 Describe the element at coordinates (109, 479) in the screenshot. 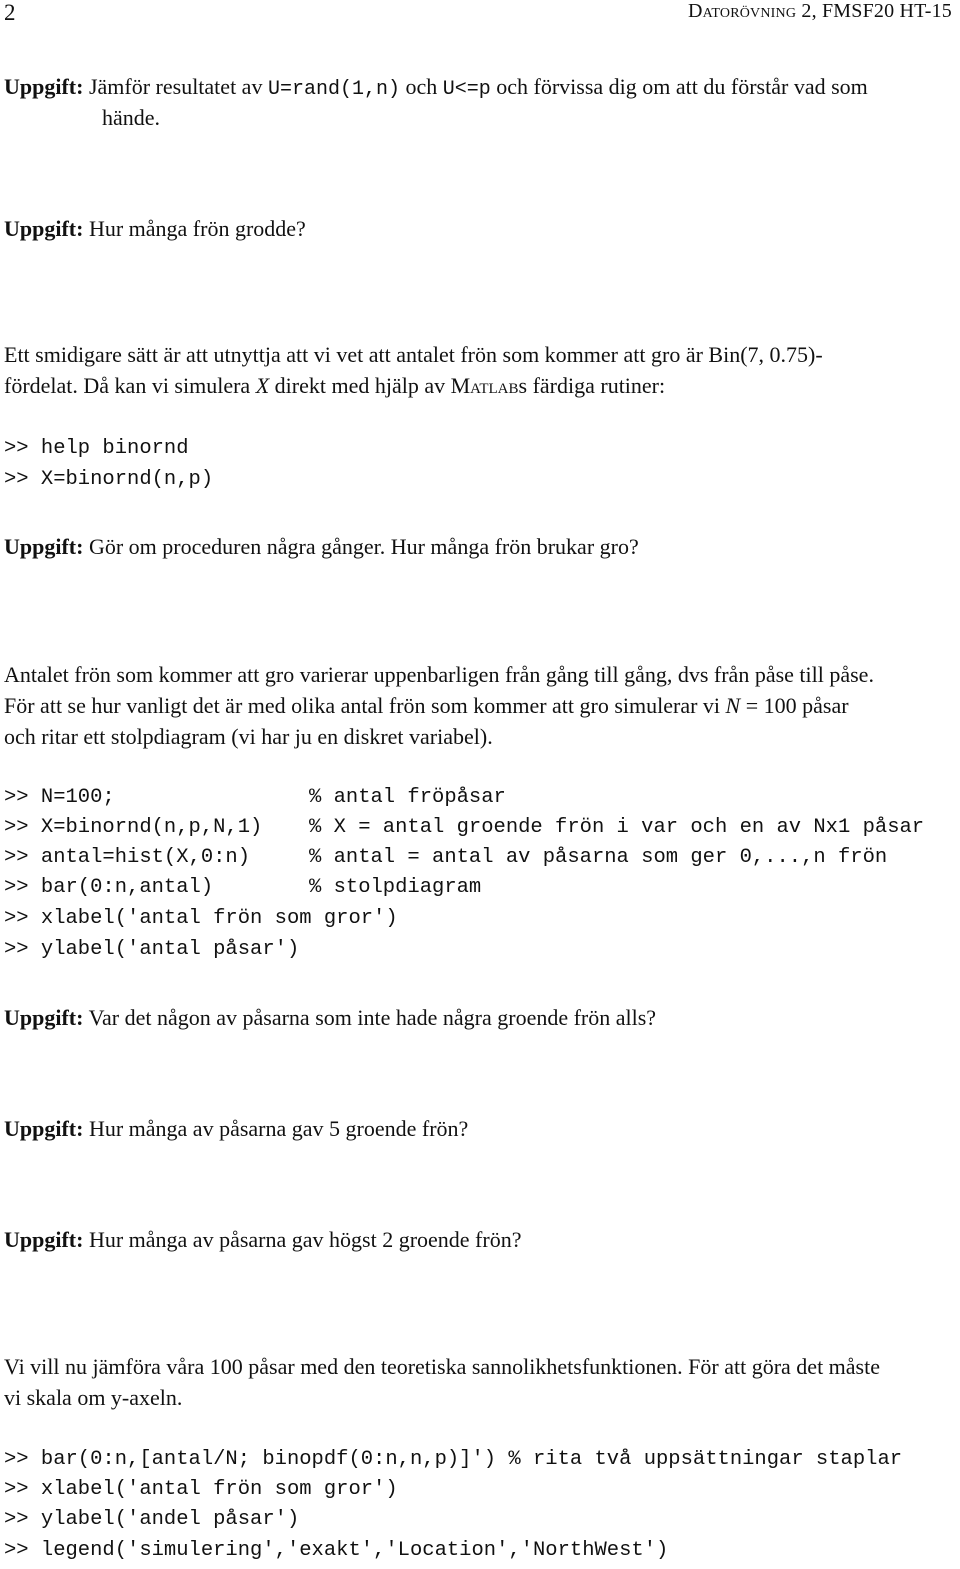

I see `code-line: >> X=binornd(n,p)` at that location.